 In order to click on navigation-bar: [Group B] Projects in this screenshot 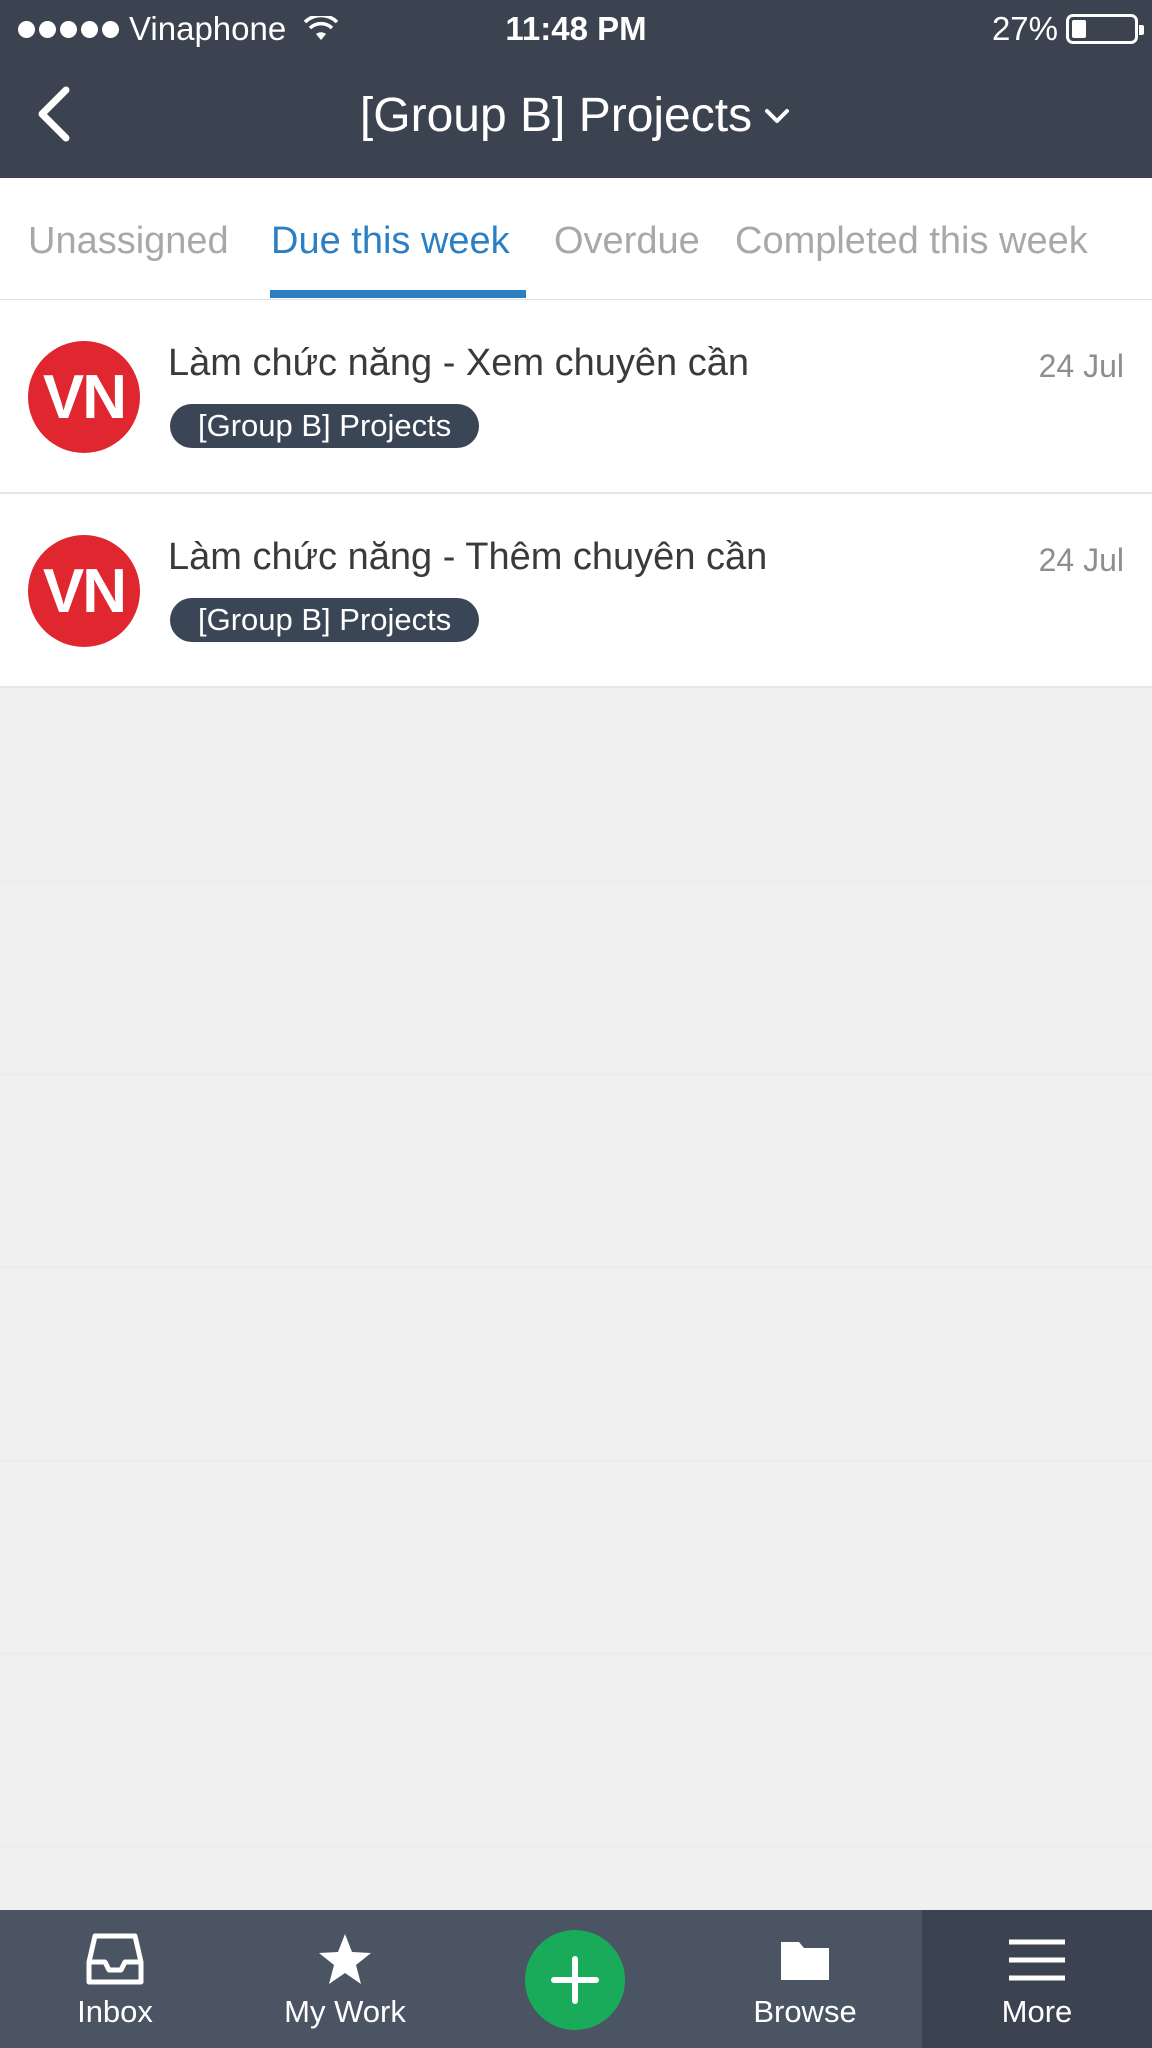, I will do `click(576, 118)`.